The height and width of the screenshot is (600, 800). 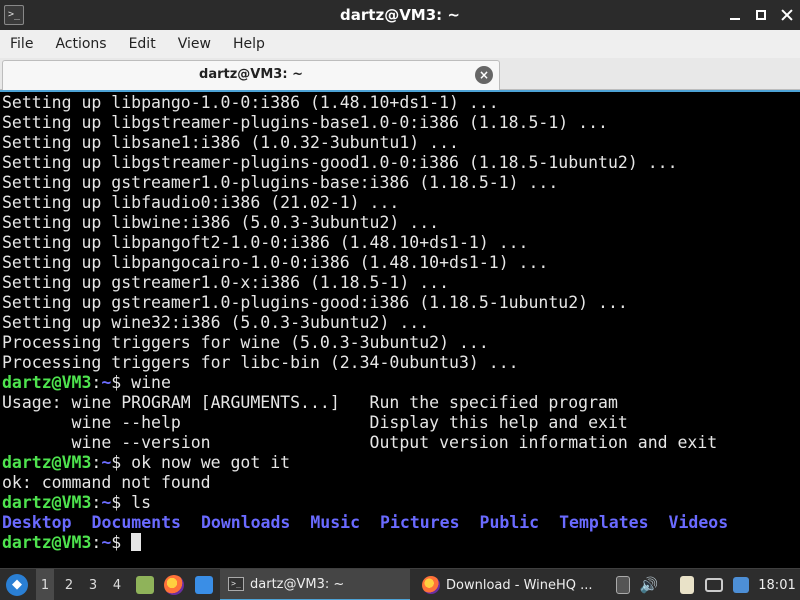 What do you see at coordinates (777, 584) in the screenshot?
I see `clock: 18:01` at bounding box center [777, 584].